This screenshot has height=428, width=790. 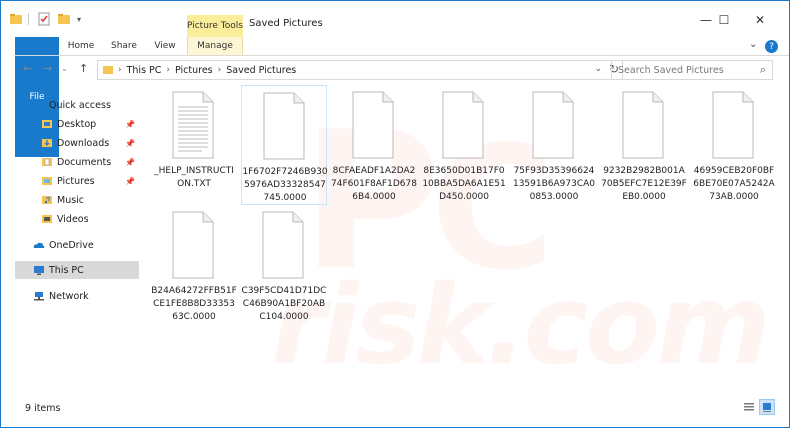 What do you see at coordinates (554, 184) in the screenshot?
I see `file-name: 75F93D3539662413591B6A973CA00853.0000` at bounding box center [554, 184].